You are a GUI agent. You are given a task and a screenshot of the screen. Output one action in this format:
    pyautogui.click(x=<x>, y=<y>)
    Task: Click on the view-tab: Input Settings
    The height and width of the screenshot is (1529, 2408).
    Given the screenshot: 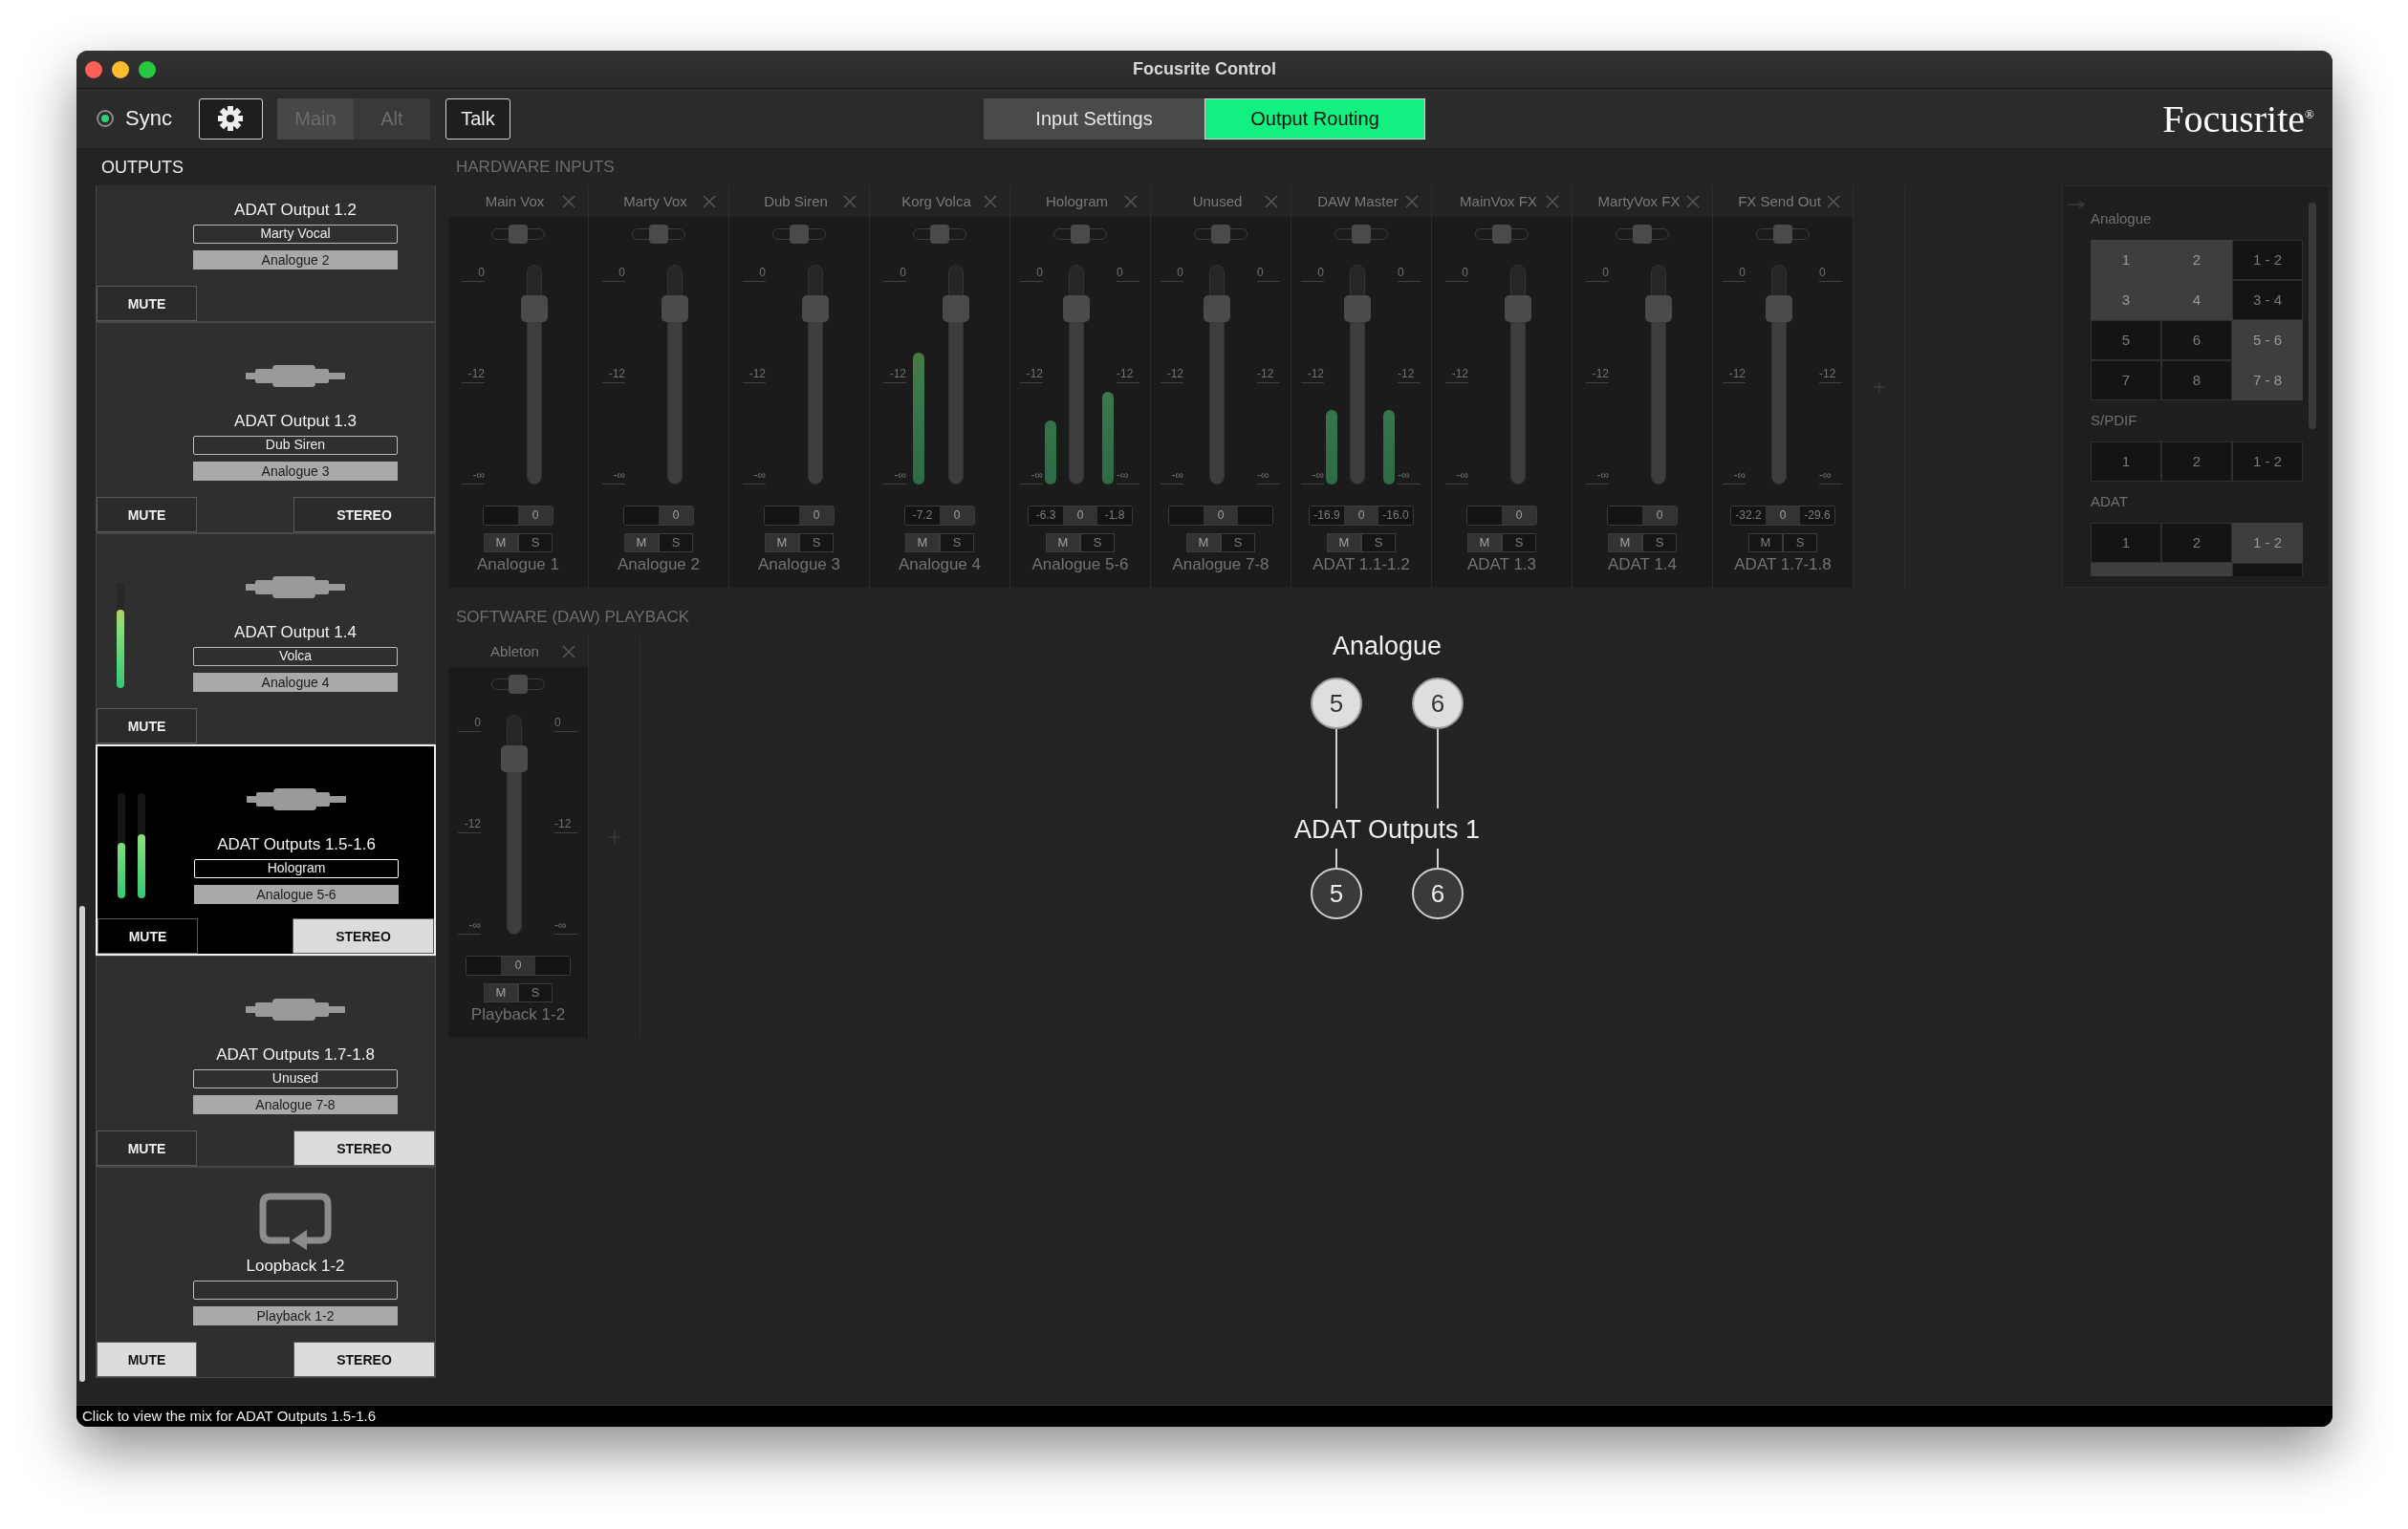 What is the action you would take?
    pyautogui.click(x=1094, y=118)
    